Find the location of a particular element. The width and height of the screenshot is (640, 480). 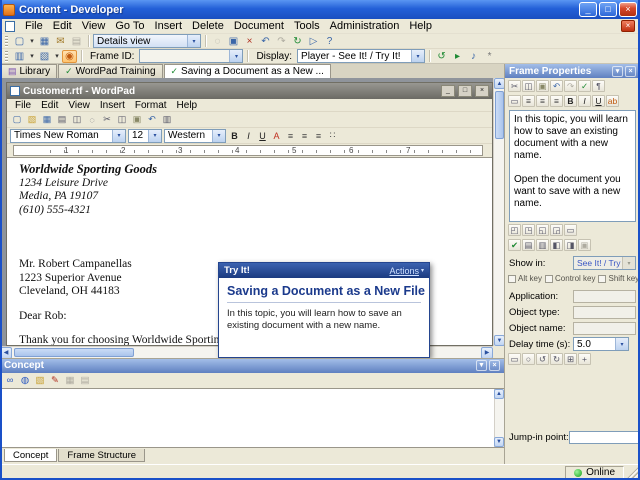

edit-text-icon: ✎ is located at coordinates (55, 380).